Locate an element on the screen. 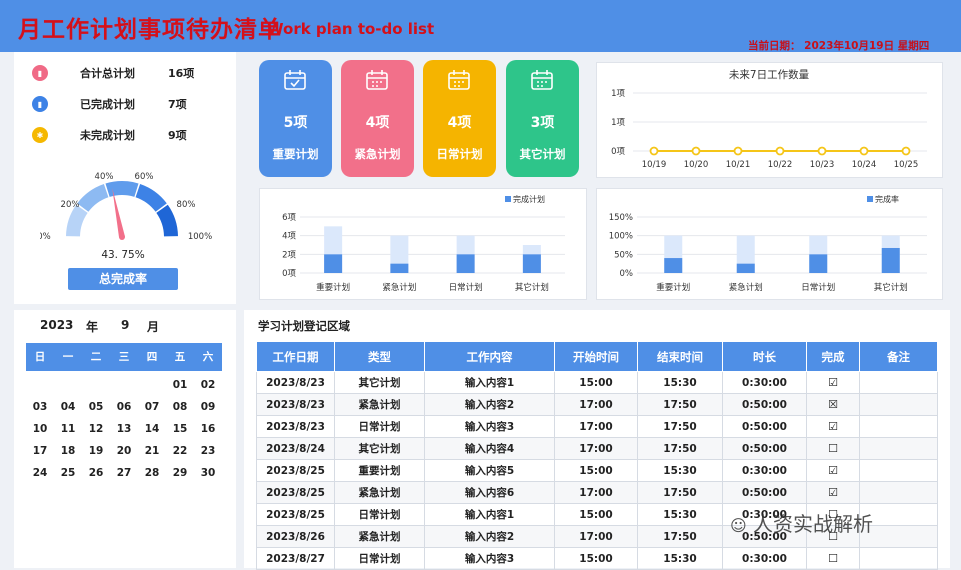  x-tick-label: 10/20 is located at coordinates (696, 165).